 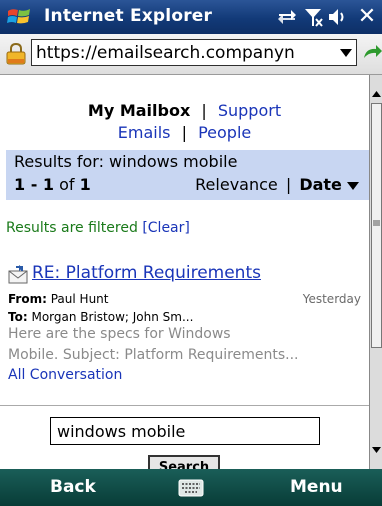 I want to click on results-for-text: Results for: windows mobile, so click(x=126, y=161).